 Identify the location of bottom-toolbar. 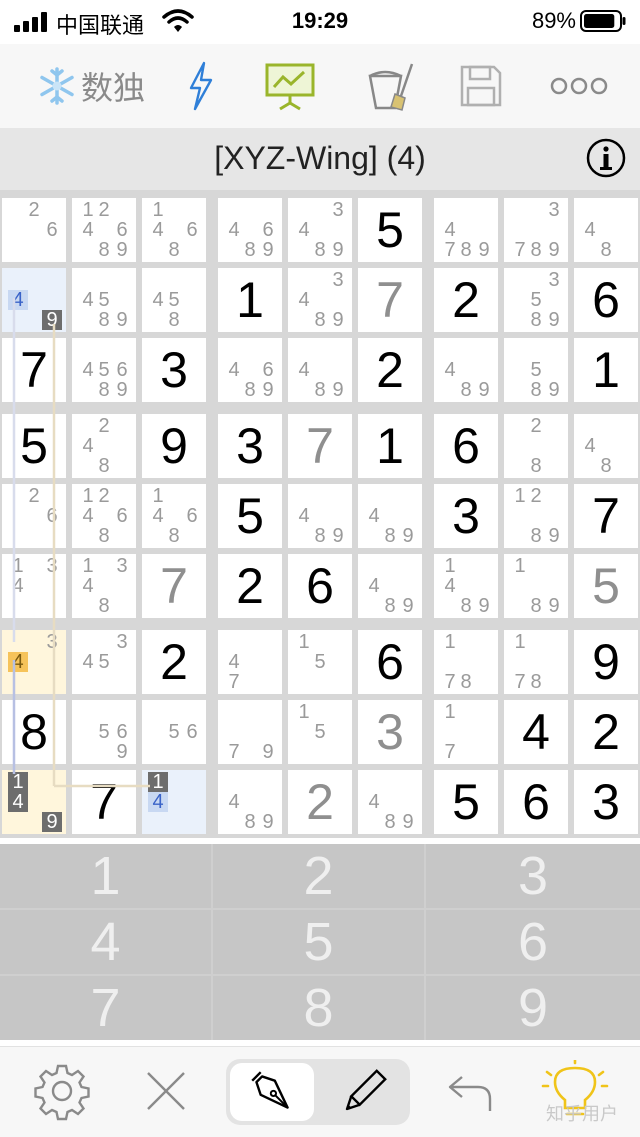
(320, 1091).